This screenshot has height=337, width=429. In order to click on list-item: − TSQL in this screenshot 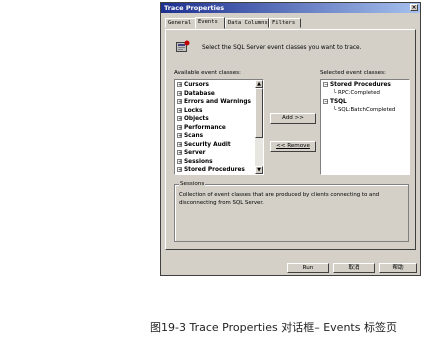, I will do `click(335, 102)`.